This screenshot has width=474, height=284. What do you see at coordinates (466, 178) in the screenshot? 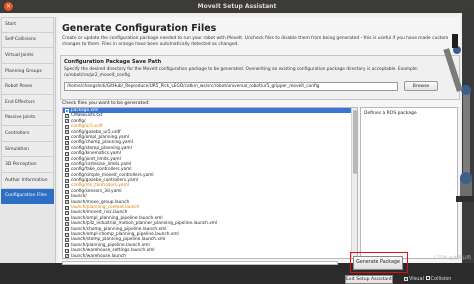
I see `robot-shoulder-joint` at bounding box center [466, 178].